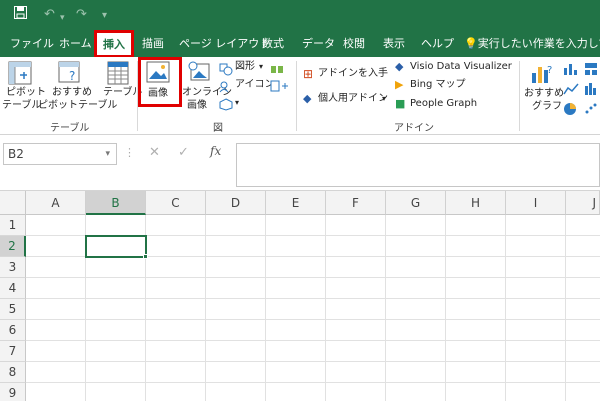 The image size is (600, 401). What do you see at coordinates (583, 203) in the screenshot?
I see `column-header: J` at bounding box center [583, 203].